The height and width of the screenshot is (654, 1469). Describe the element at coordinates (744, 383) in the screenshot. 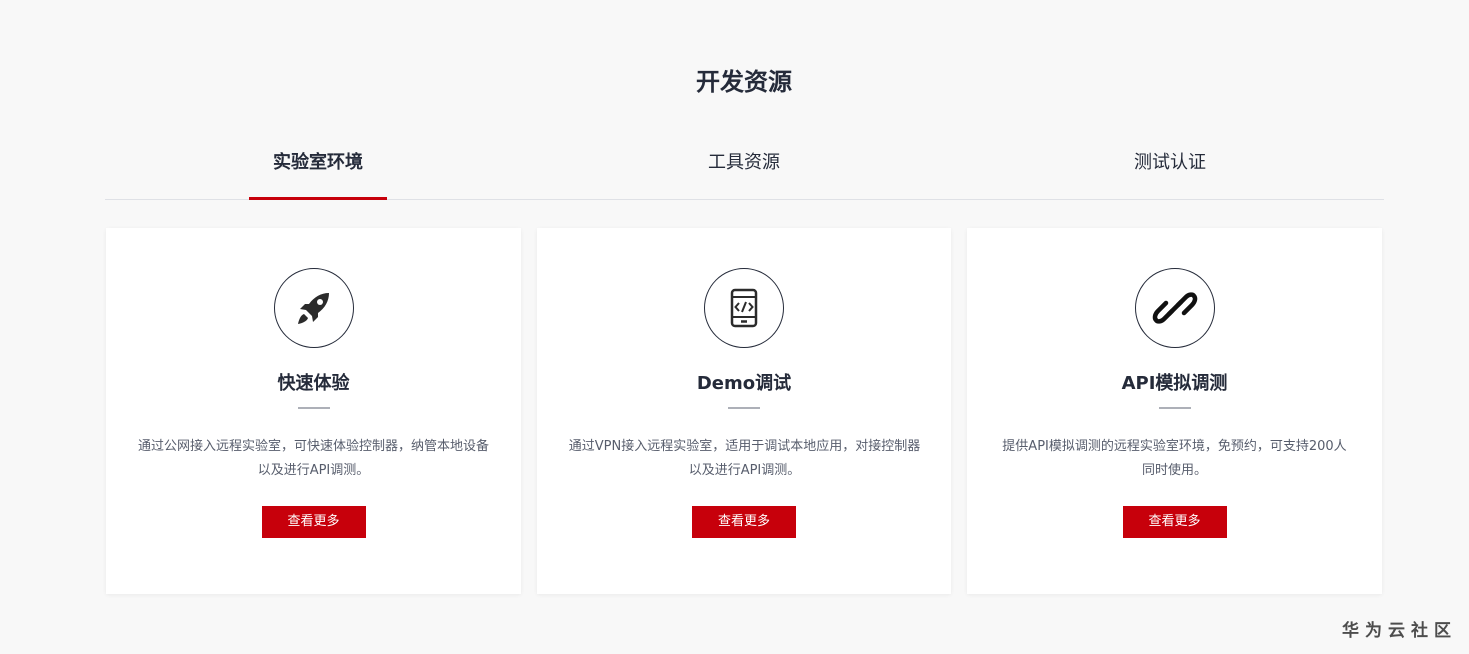

I see `card-title: Demo调试` at that location.